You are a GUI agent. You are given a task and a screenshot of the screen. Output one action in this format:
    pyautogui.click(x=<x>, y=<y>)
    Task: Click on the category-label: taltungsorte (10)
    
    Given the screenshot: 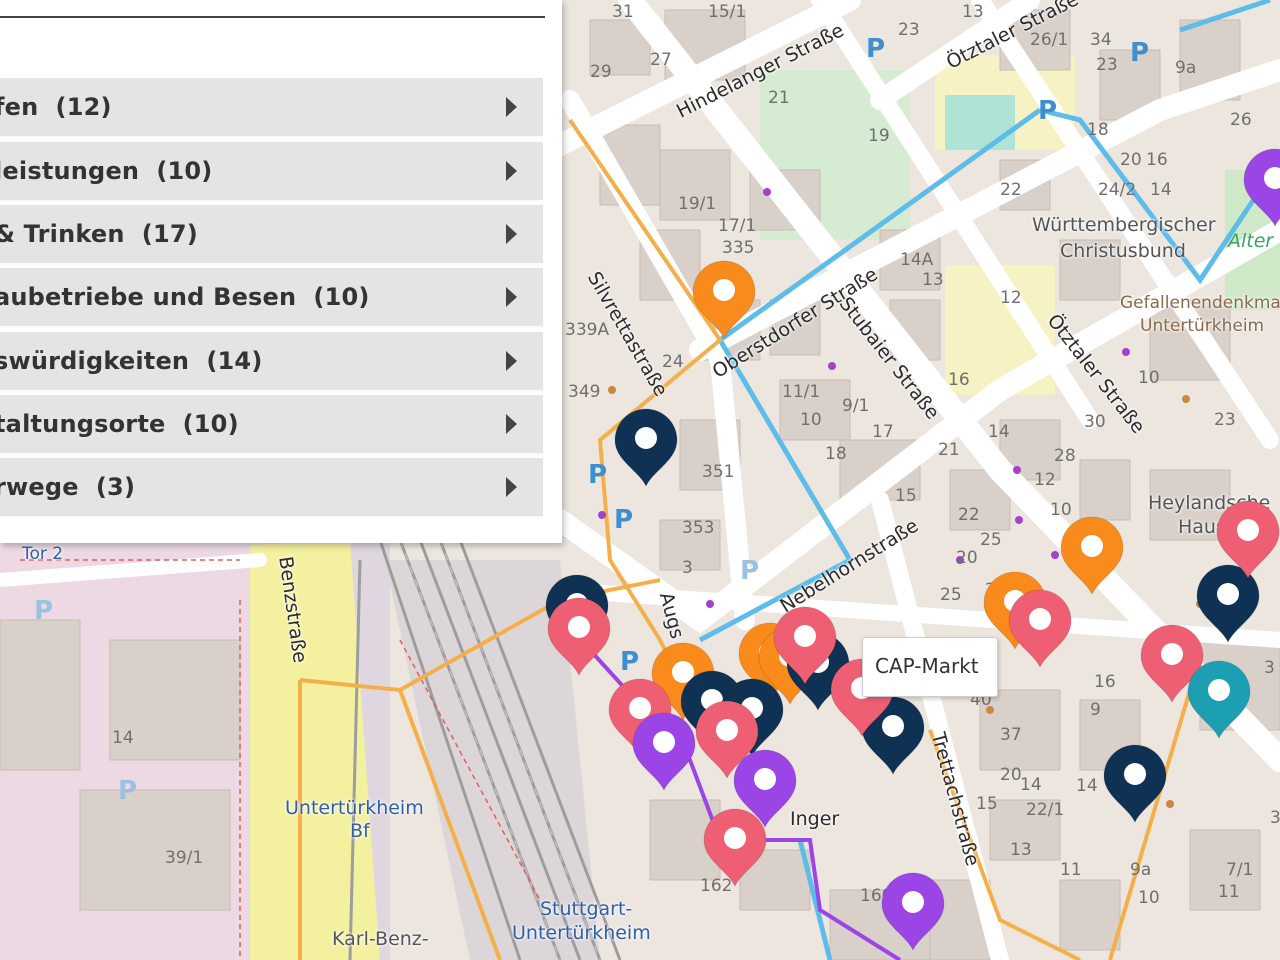 What is the action you would take?
    pyautogui.click(x=119, y=424)
    